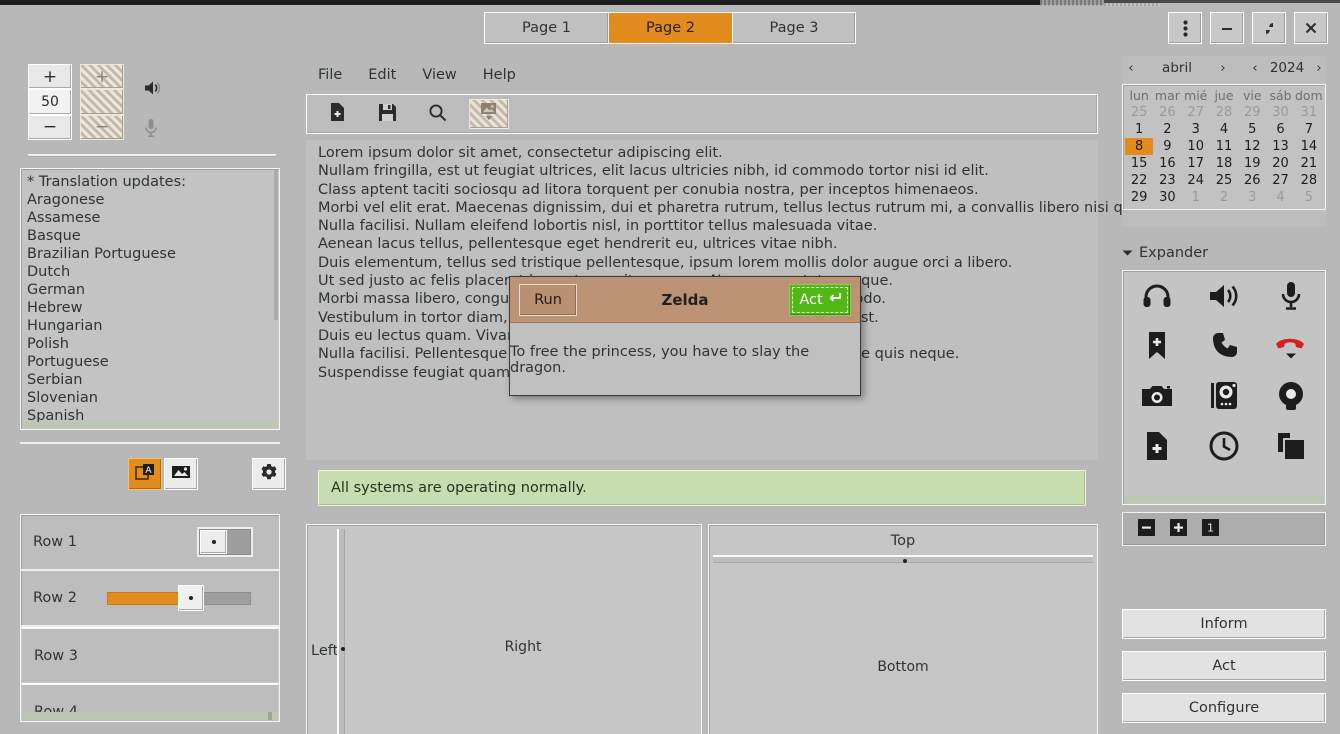 The image size is (1340, 734). Describe the element at coordinates (50, 102) in the screenshot. I see `number-spinner: + 50 −` at that location.